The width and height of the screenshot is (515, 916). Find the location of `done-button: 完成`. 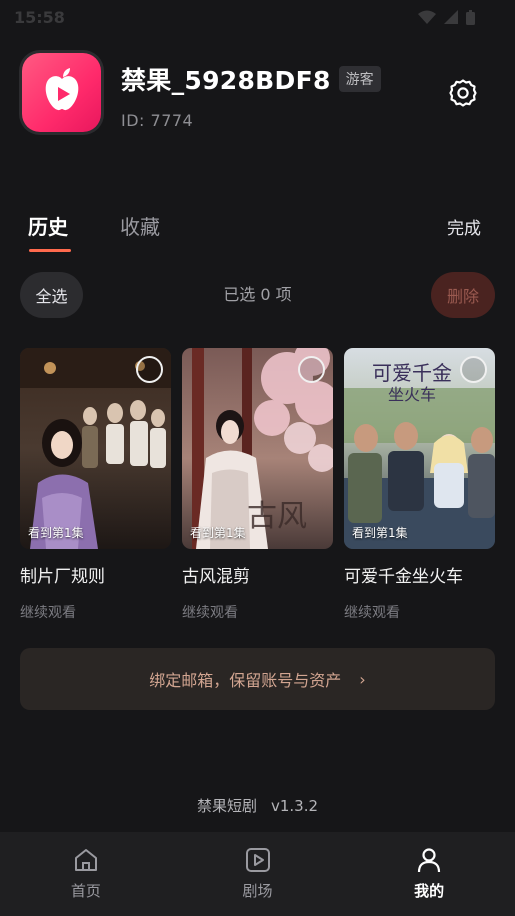

done-button: 完成 is located at coordinates (464, 226).